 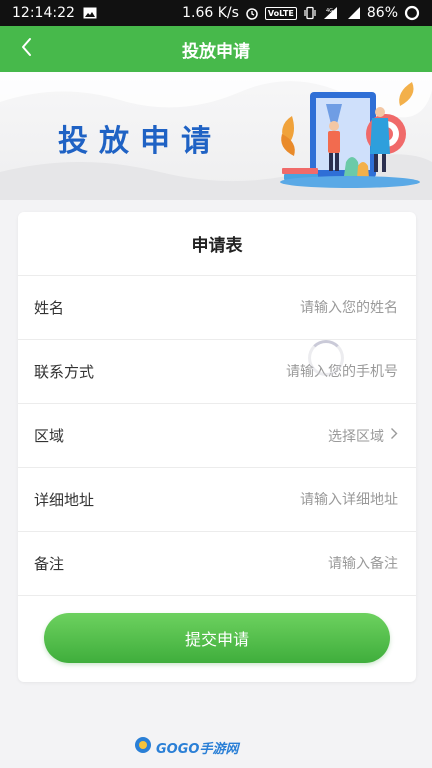 What do you see at coordinates (217, 638) in the screenshot?
I see `submit-button: 提交申请` at bounding box center [217, 638].